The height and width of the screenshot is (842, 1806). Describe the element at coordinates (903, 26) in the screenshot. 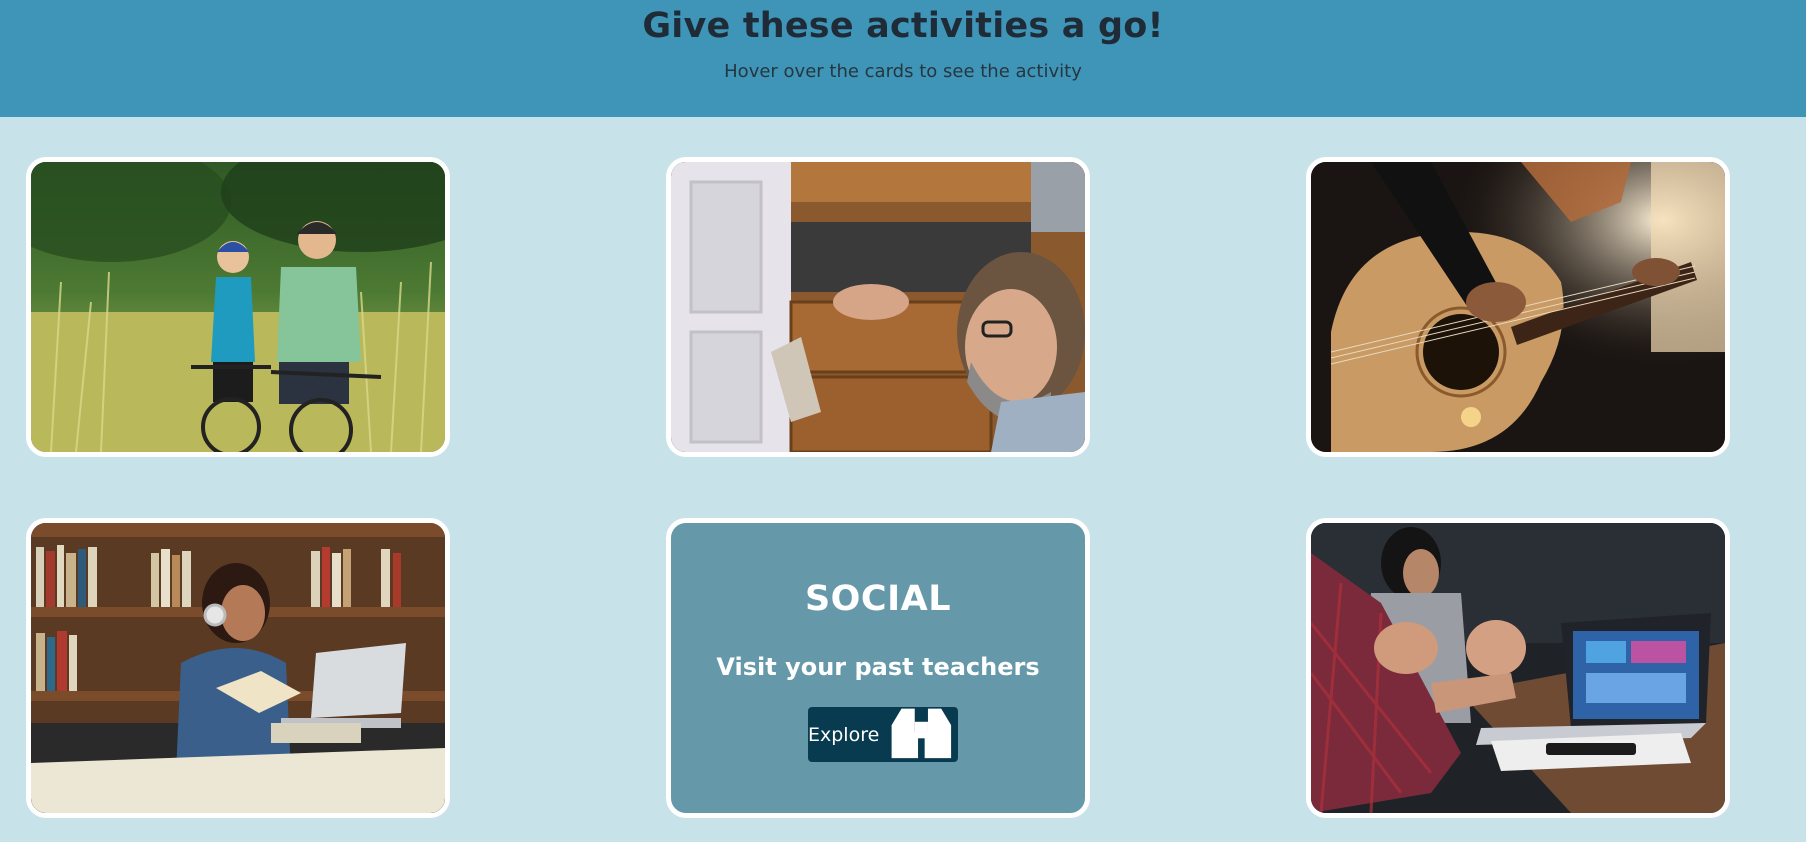

I see `page-title: Give these activities a go!` at that location.